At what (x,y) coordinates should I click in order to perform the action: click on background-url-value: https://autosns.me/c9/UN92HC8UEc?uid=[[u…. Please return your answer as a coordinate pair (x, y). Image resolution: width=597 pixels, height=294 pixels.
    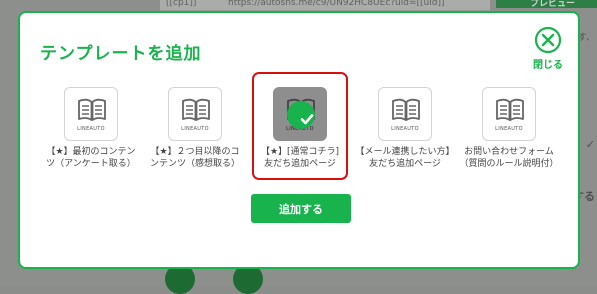
    Looking at the image, I should click on (336, 4).